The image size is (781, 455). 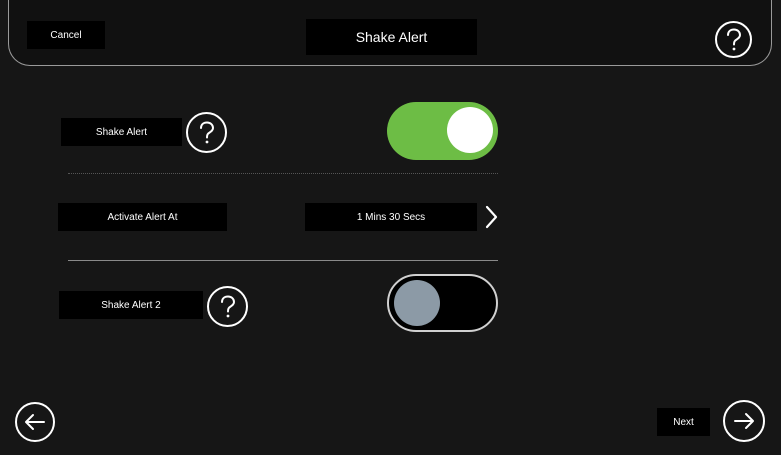 I want to click on shake-alert-help-button, so click(x=206, y=132).